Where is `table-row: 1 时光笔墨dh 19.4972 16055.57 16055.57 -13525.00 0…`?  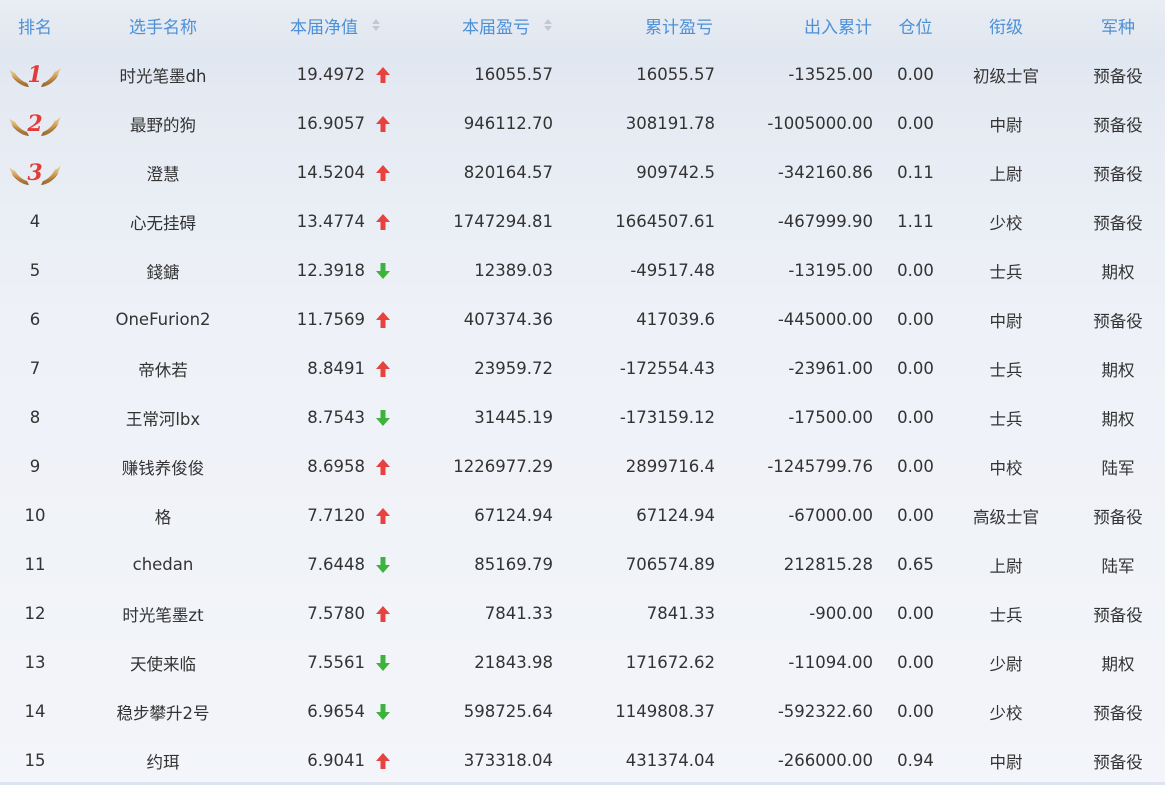
table-row: 1 时光笔墨dh 19.4972 16055.57 16055.57 -13525.00 0… is located at coordinates (582, 74).